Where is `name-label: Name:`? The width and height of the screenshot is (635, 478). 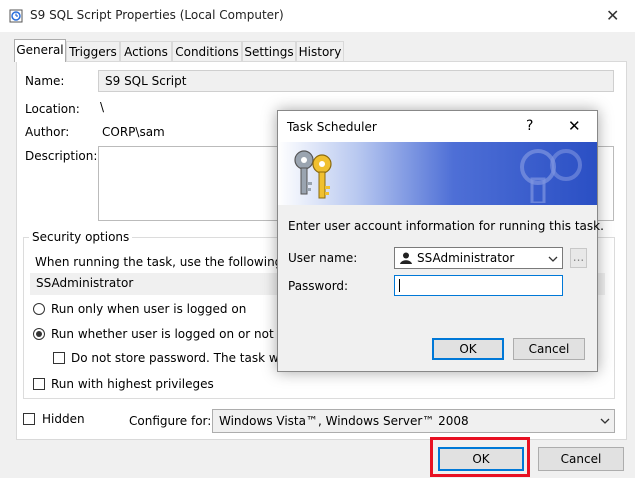 name-label: Name: is located at coordinates (45, 81).